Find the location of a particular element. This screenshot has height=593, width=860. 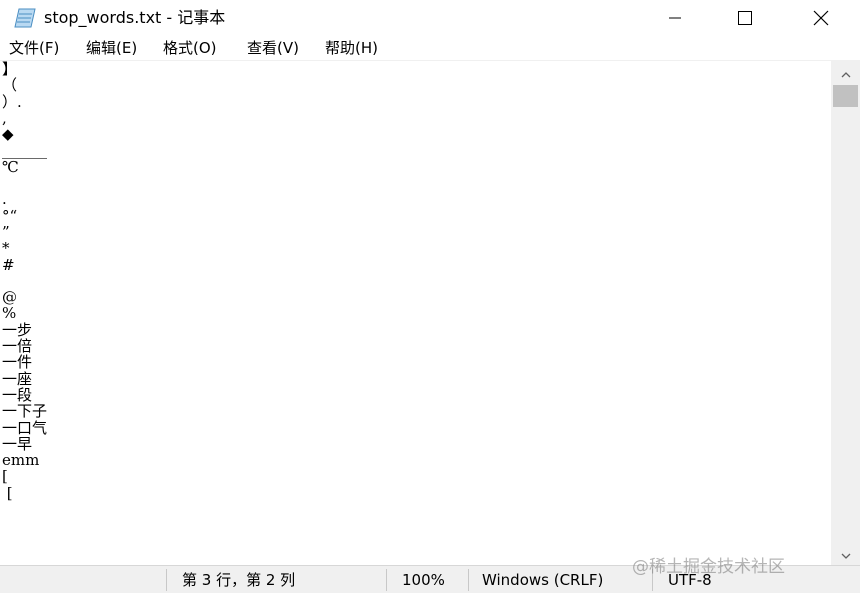

scroll-down-button is located at coordinates (845, 553).